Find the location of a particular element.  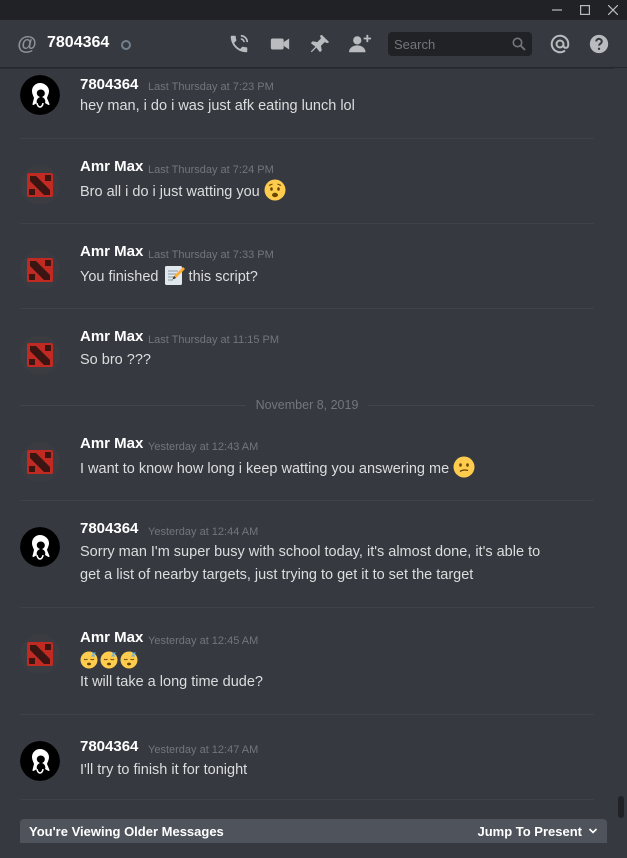

emoji-row is located at coordinates (171, 661).